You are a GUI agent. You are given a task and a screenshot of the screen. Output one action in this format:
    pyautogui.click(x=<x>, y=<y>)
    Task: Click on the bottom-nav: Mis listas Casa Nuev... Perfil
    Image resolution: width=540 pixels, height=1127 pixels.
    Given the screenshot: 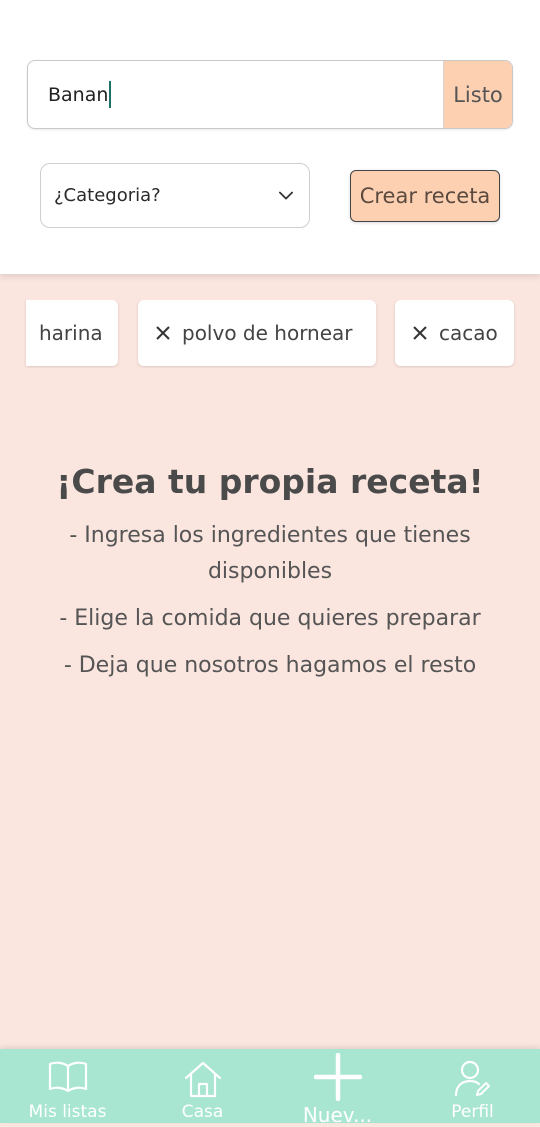 What is the action you would take?
    pyautogui.click(x=270, y=1088)
    